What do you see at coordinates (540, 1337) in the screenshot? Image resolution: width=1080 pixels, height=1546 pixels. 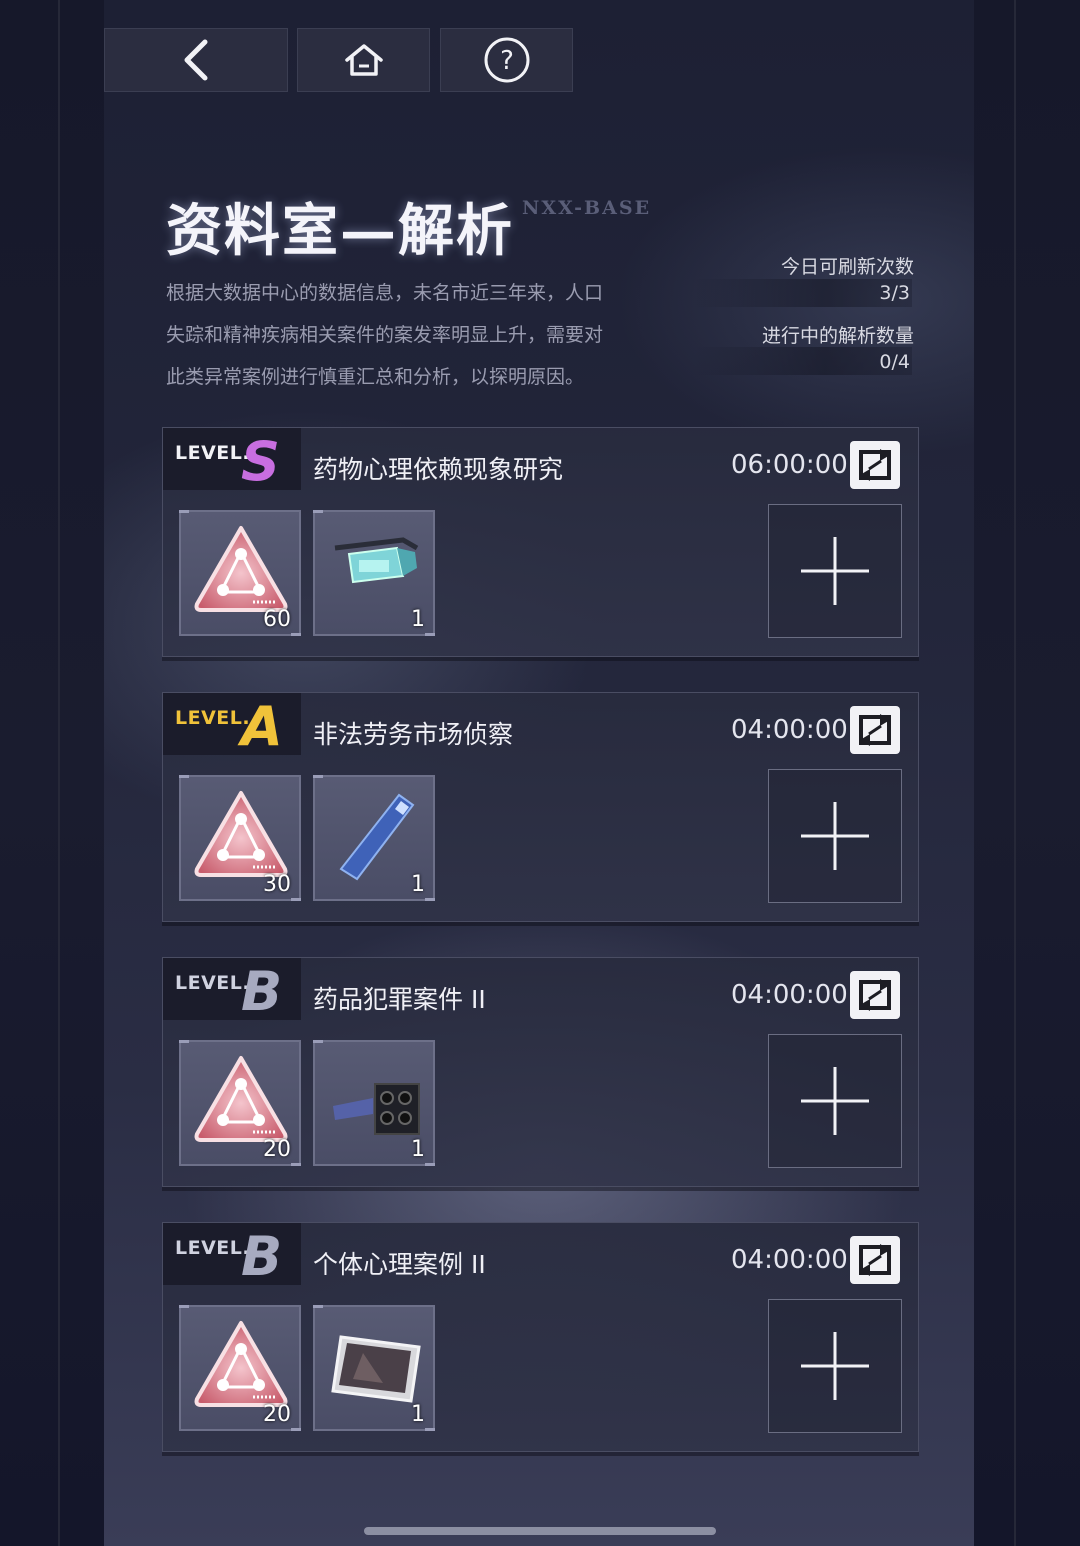 I see `case-card: LEVEL. B 个体心理案例 II 04:00:00 20 1` at bounding box center [540, 1337].